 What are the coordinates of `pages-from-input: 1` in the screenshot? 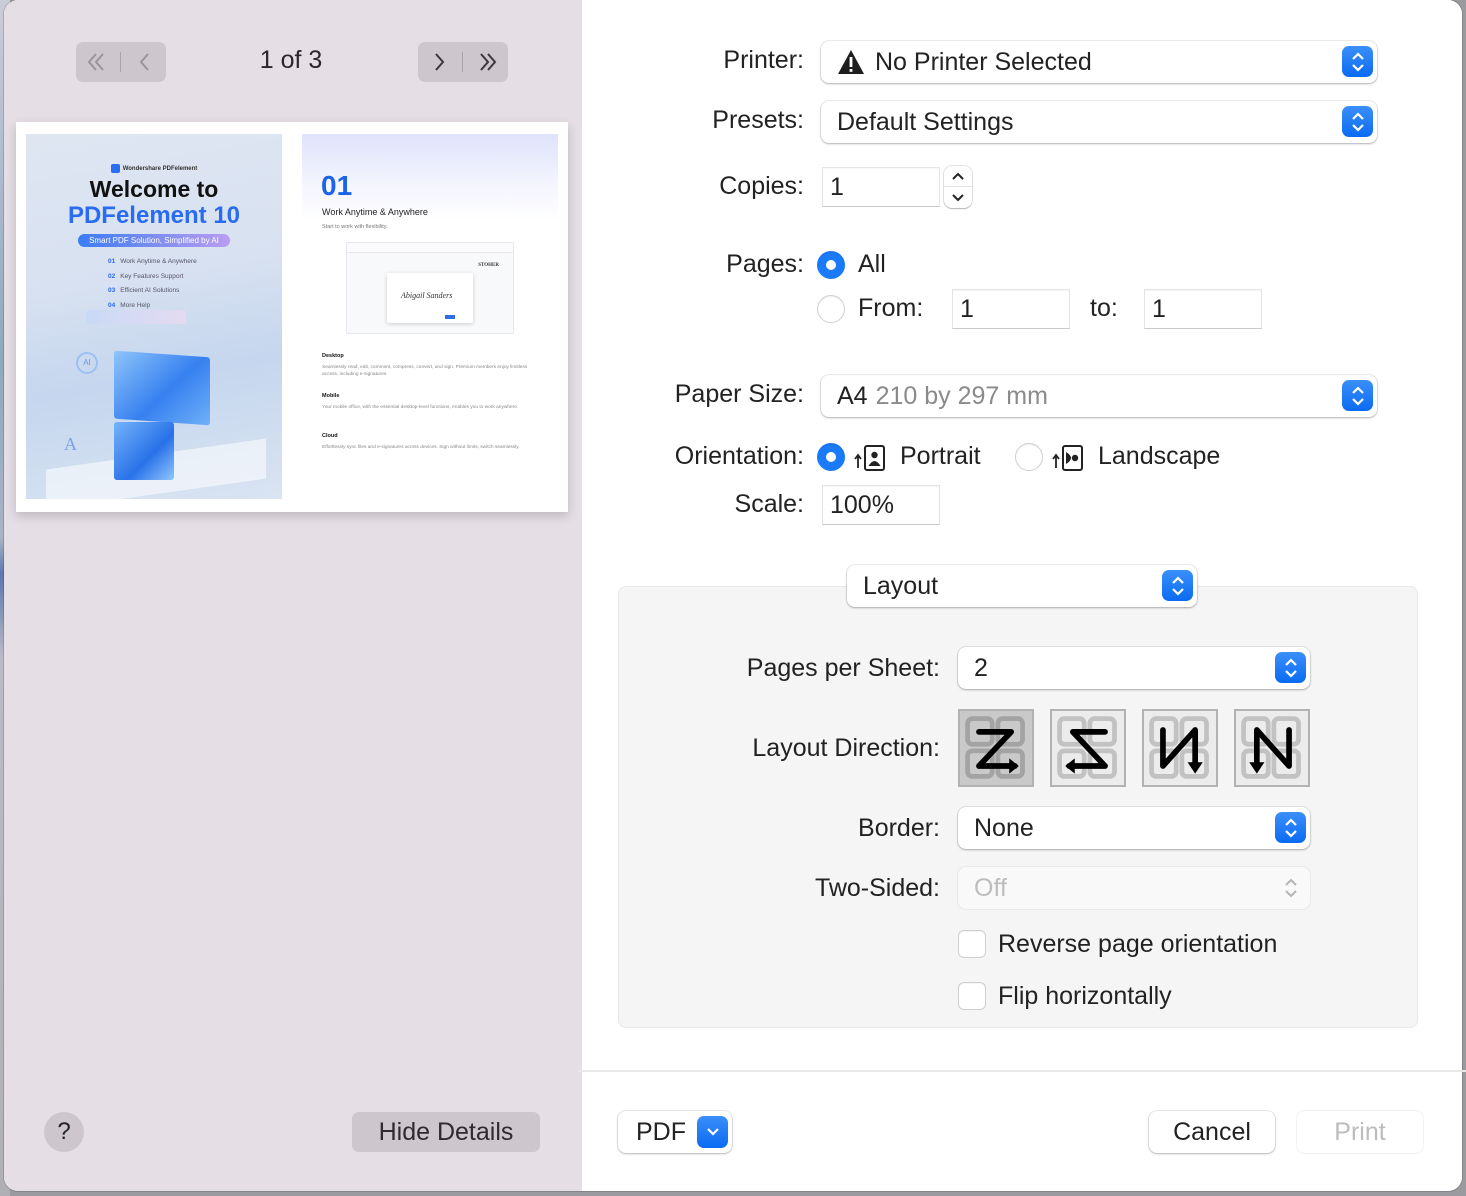 It's located at (1011, 309).